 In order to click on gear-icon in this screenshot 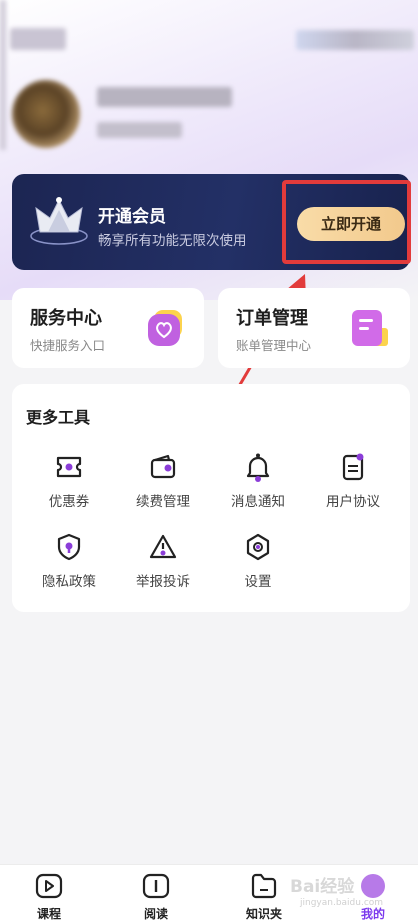, I will do `click(258, 547)`.